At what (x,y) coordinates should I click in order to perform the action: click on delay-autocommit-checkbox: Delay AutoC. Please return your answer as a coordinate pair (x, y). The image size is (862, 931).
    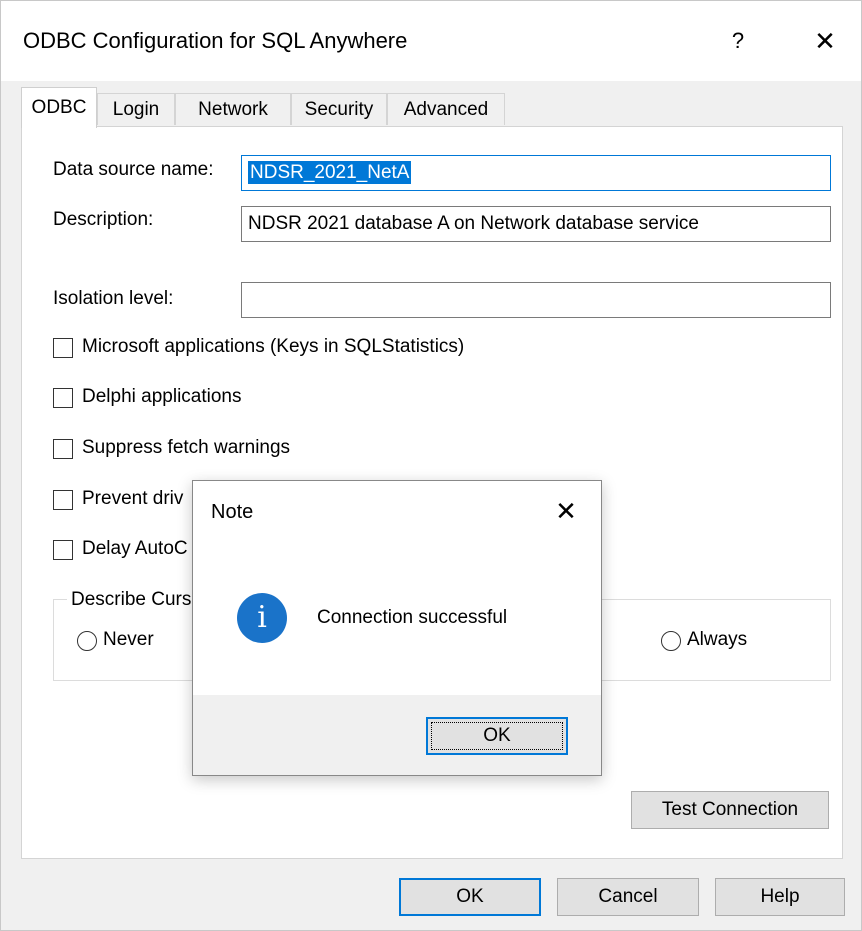
    Looking at the image, I should click on (123, 552).